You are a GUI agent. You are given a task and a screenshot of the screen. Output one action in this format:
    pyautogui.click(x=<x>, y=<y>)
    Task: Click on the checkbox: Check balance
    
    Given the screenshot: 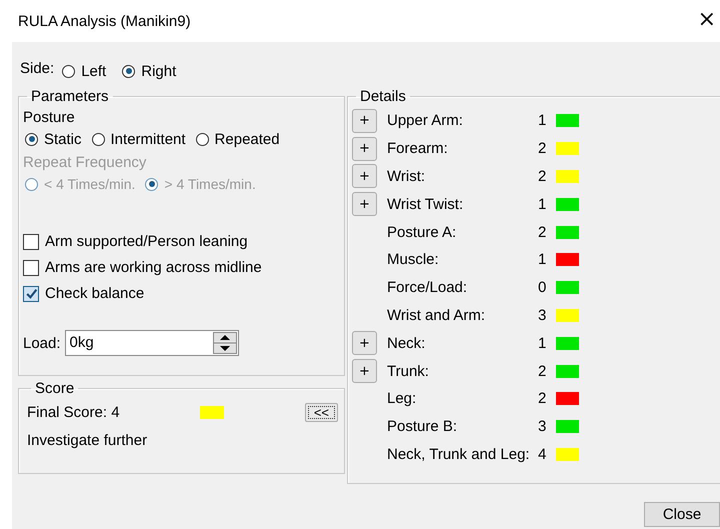 What is the action you would take?
    pyautogui.click(x=181, y=293)
    